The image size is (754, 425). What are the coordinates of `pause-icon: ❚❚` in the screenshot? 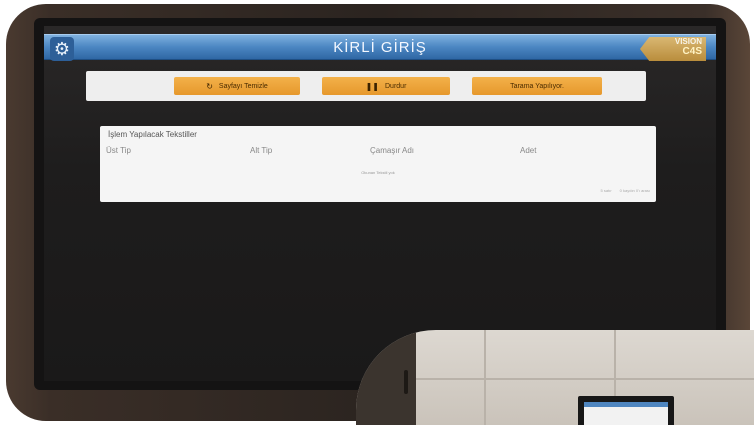 It's located at (372, 86).